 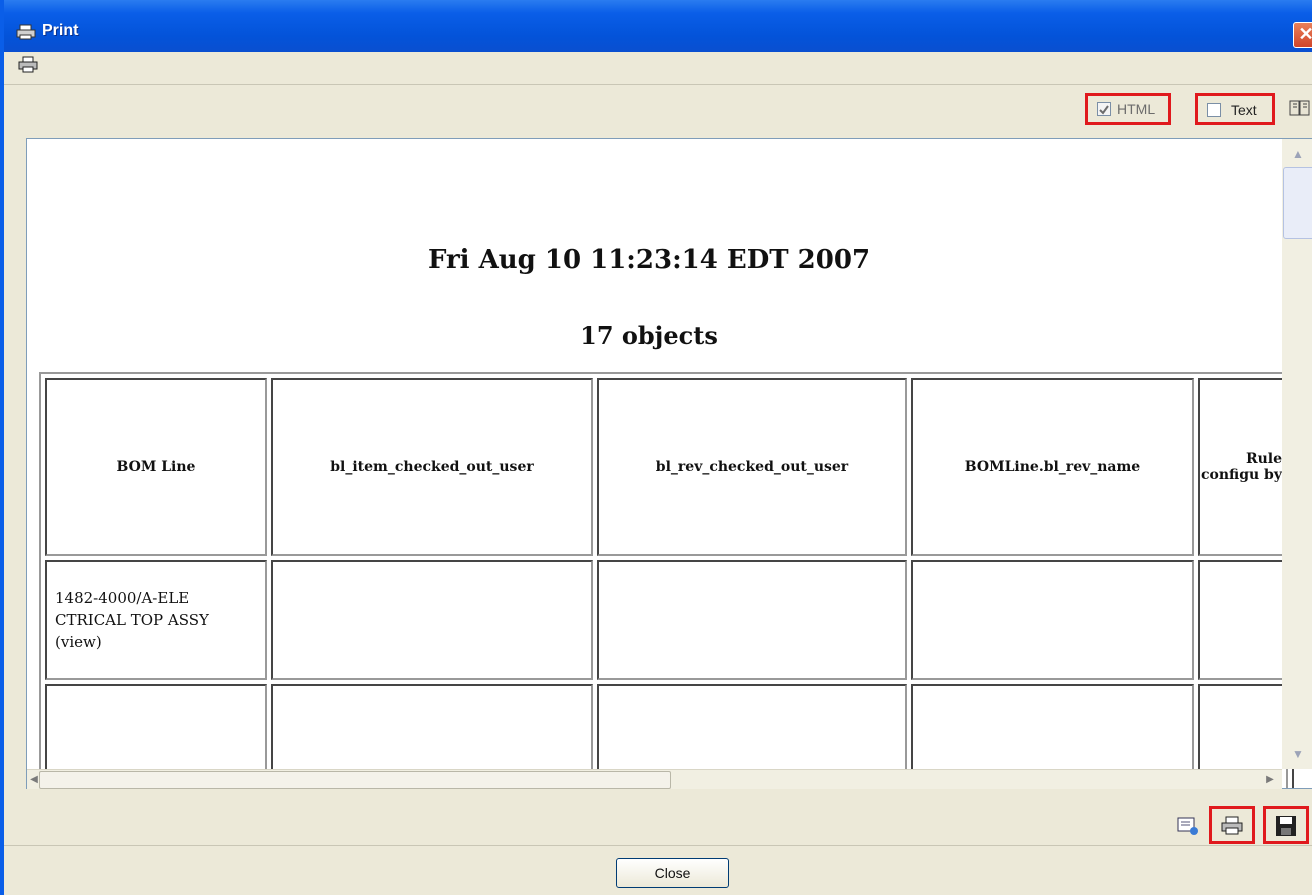 What do you see at coordinates (432, 467) in the screenshot?
I see `column-header: bl_item_checked_out_user` at bounding box center [432, 467].